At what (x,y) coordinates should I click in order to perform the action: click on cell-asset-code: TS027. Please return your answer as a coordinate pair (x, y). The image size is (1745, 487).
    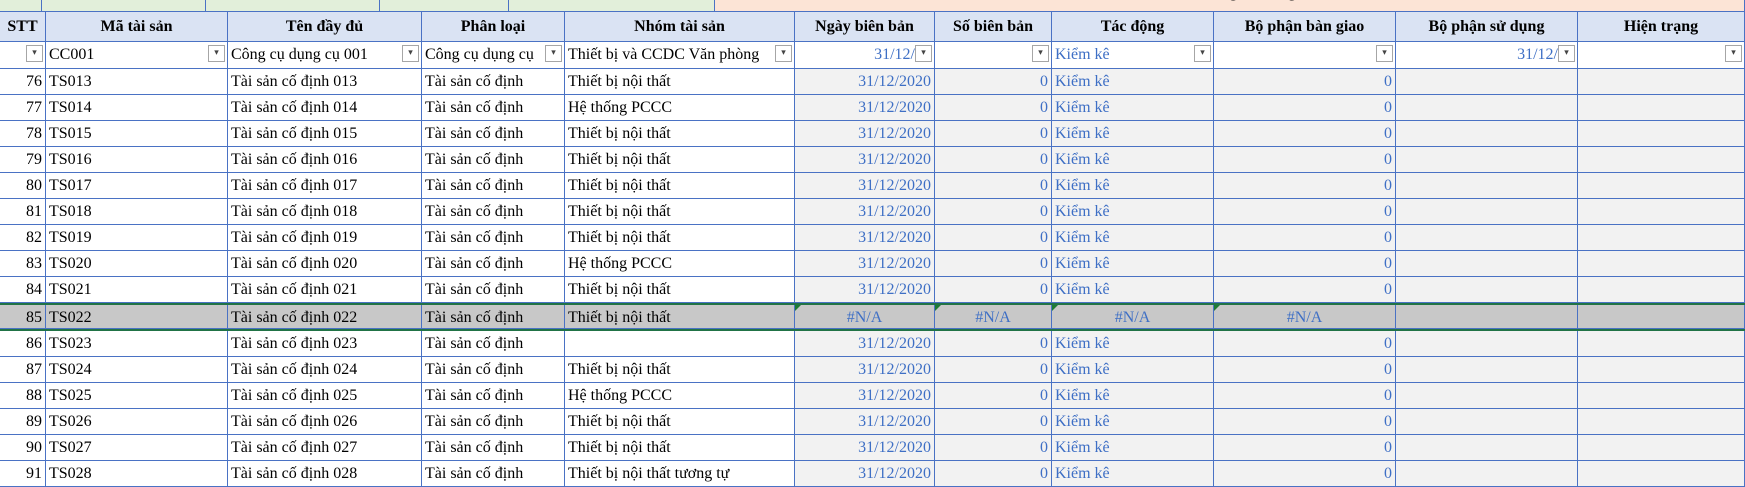
    Looking at the image, I should click on (137, 448).